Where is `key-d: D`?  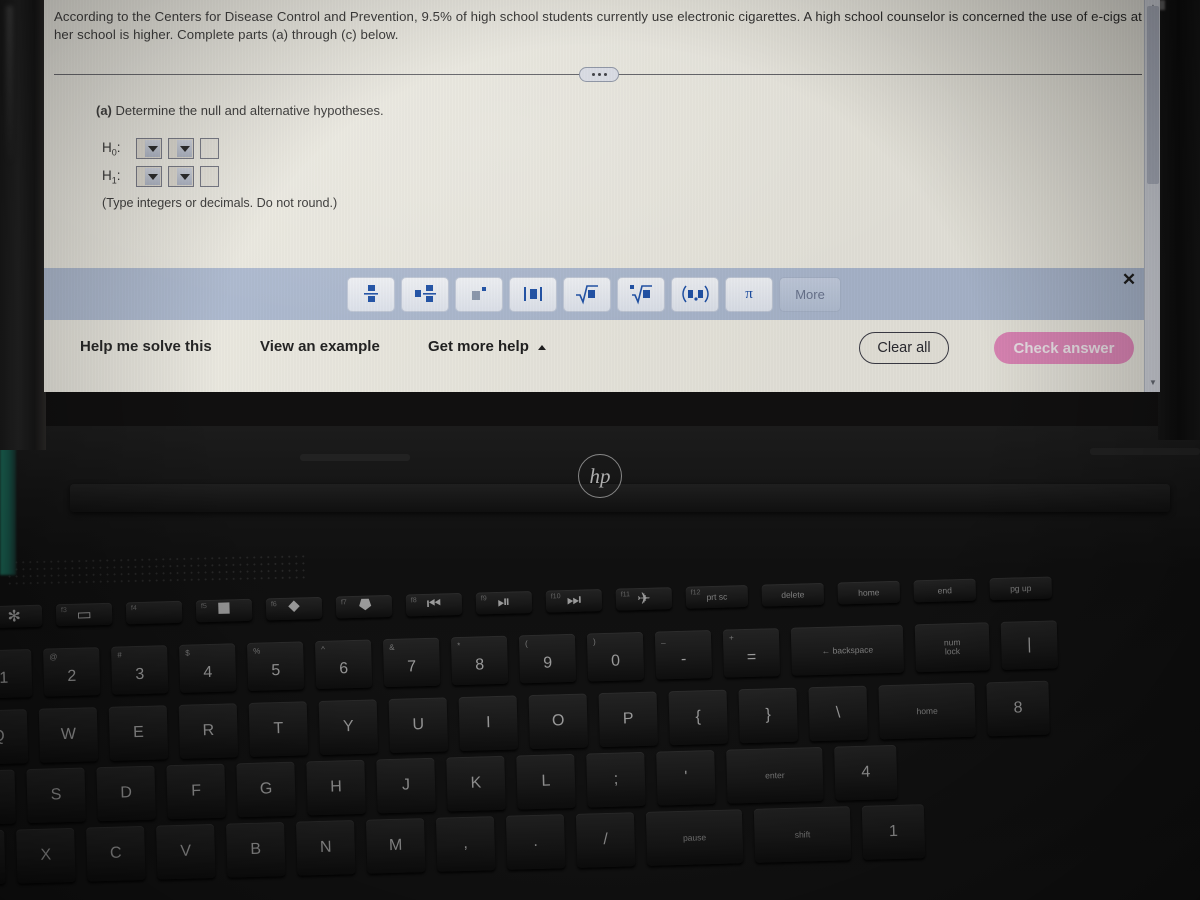
key-d: D is located at coordinates (126, 793).